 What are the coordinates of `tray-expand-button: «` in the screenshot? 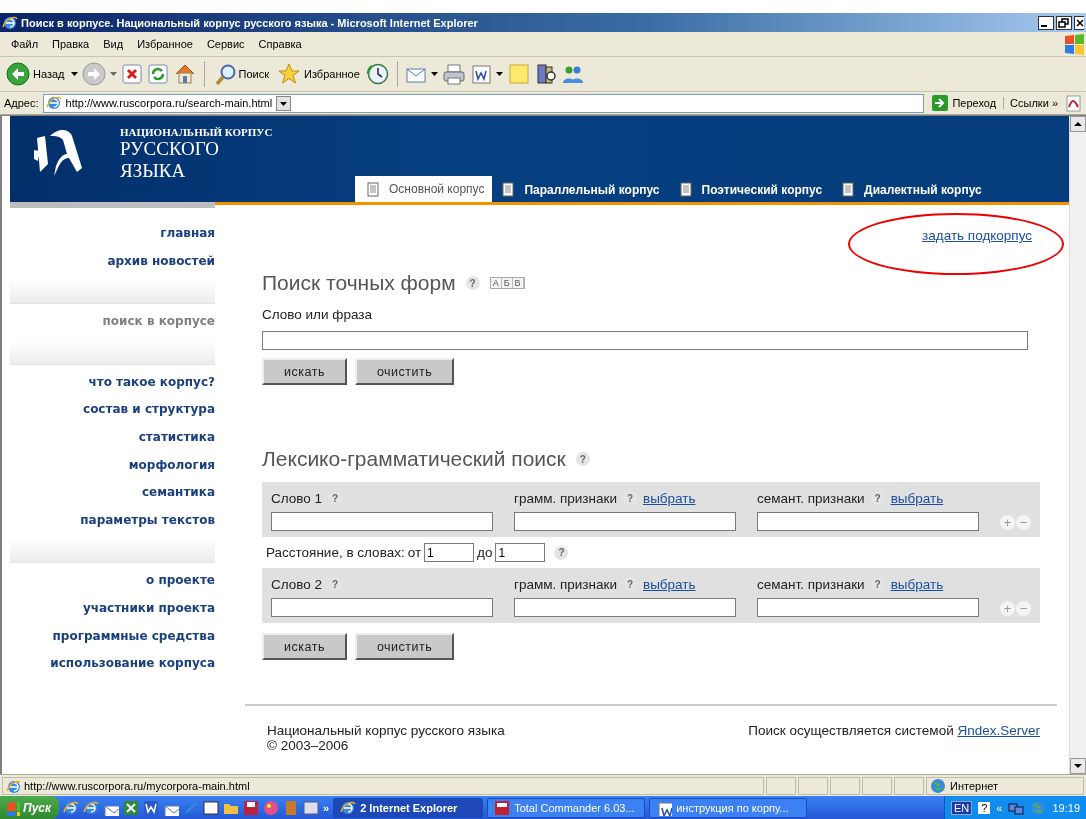 It's located at (999, 807).